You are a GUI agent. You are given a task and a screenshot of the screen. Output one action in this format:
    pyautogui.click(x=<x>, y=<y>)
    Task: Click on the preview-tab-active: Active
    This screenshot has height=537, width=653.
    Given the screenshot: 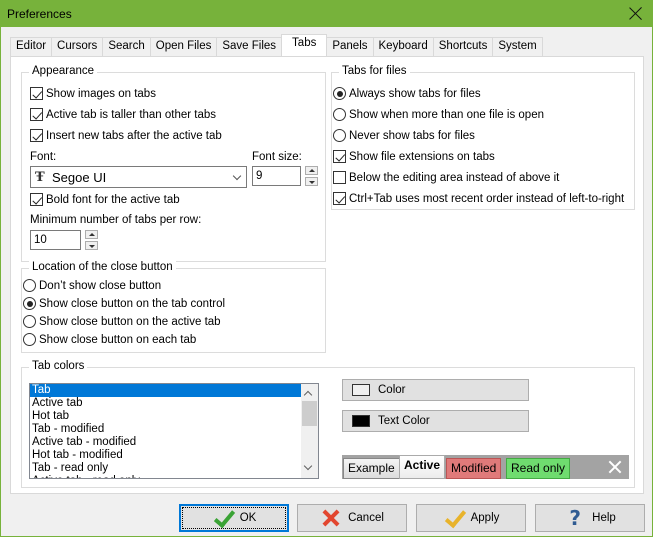 What is the action you would take?
    pyautogui.click(x=422, y=467)
    